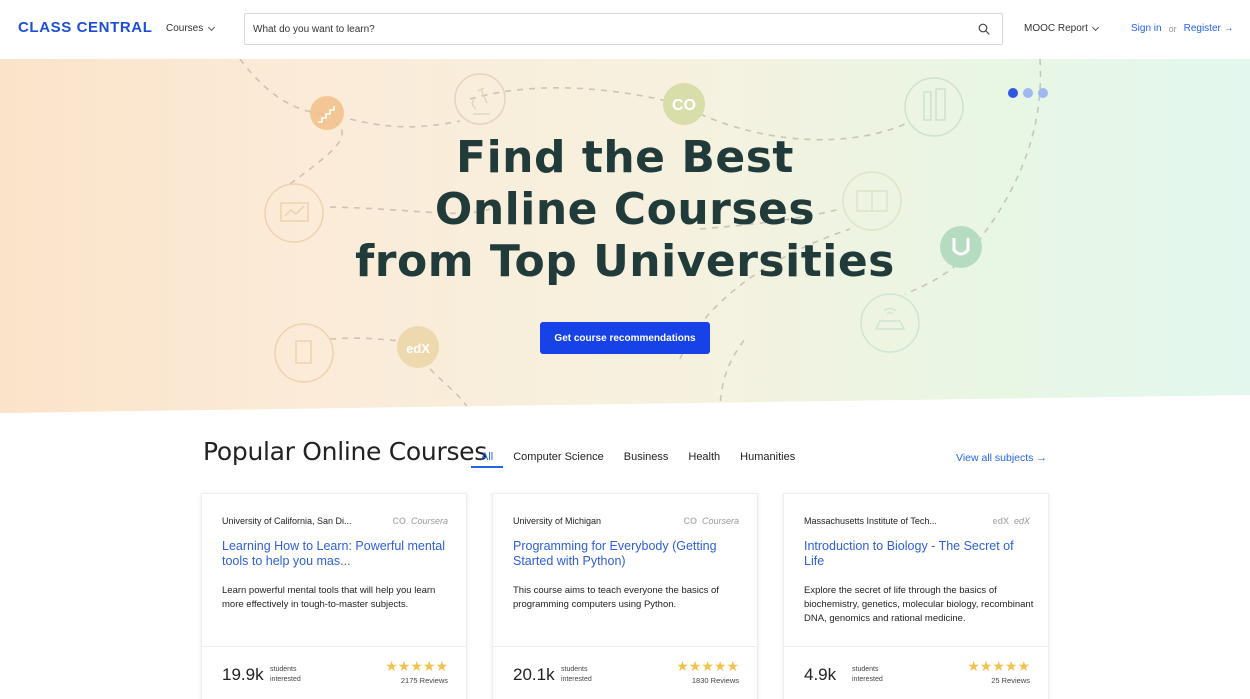  Describe the element at coordinates (487, 459) in the screenshot. I see `tab-all: All` at that location.